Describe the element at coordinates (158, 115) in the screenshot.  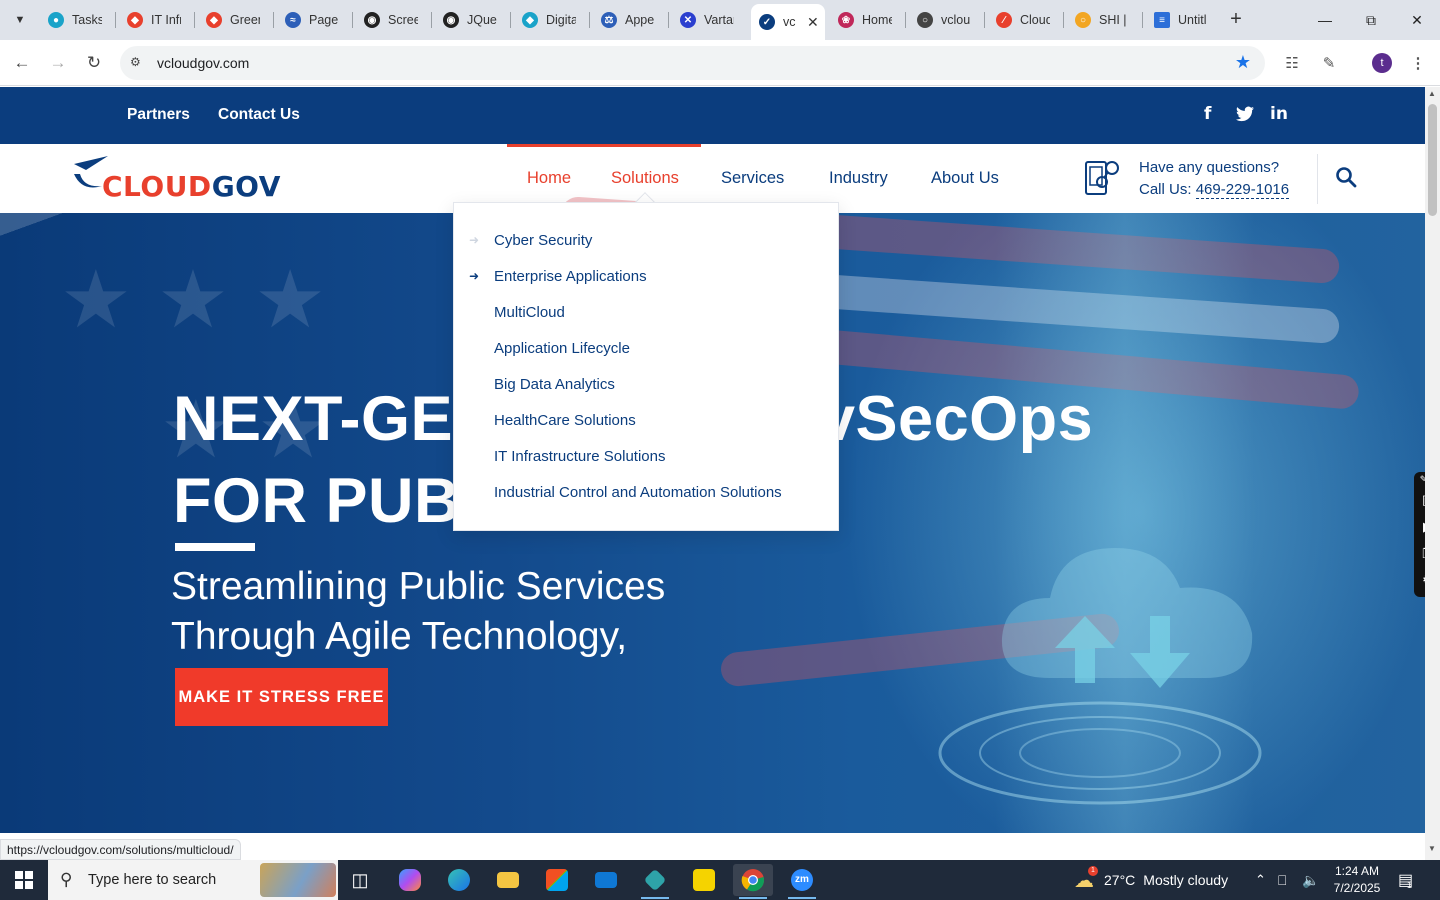
I see `partners-link: Partners` at that location.